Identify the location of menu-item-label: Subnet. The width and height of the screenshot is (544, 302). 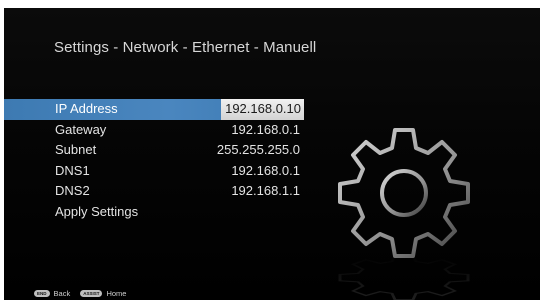
(76, 149).